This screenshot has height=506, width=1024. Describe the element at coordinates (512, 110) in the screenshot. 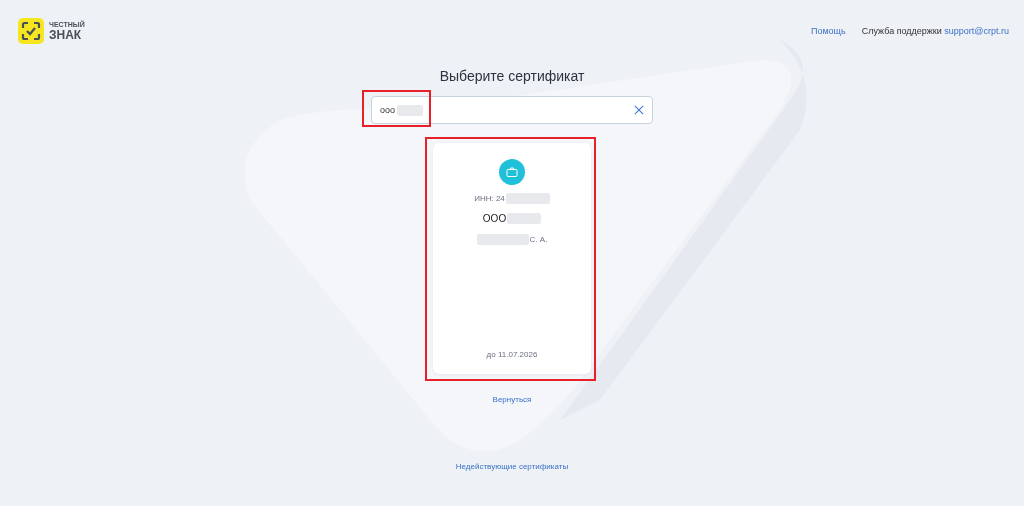

I see `search-field: ооо` at that location.